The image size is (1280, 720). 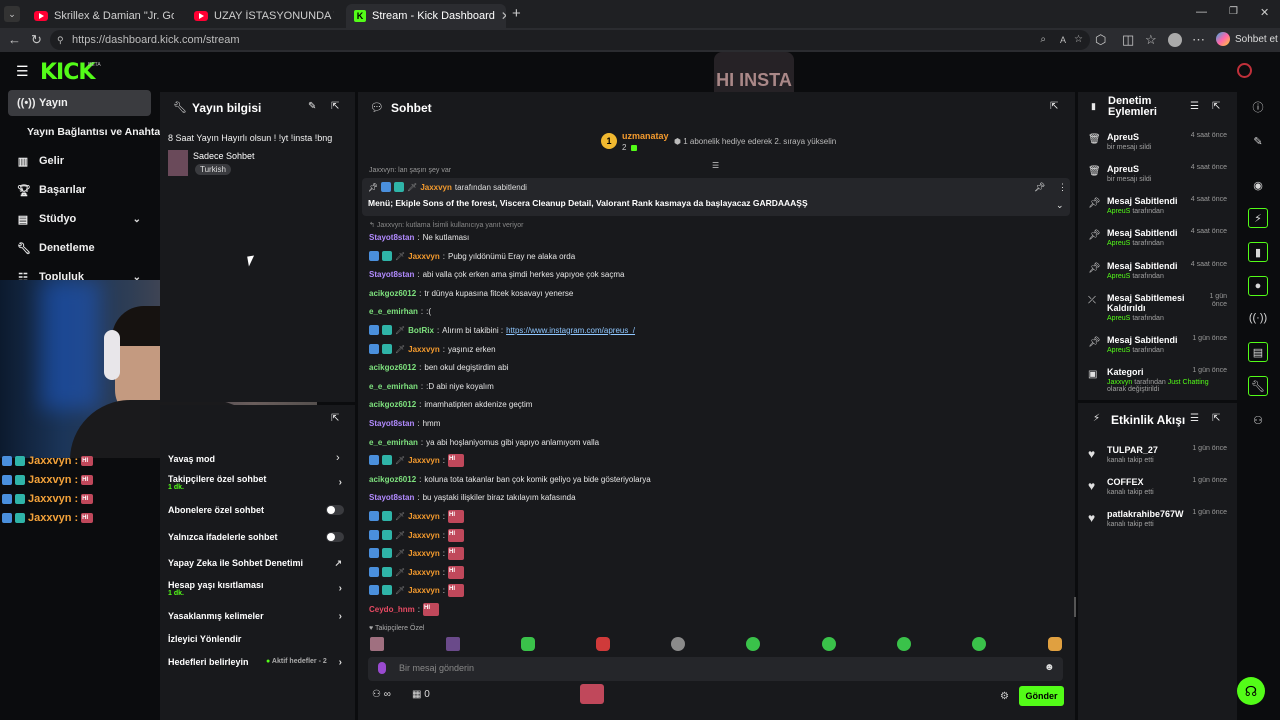 I want to click on tab-kick-dashboard: K Stream - Kick Dashboard ✕, so click(x=426, y=16).